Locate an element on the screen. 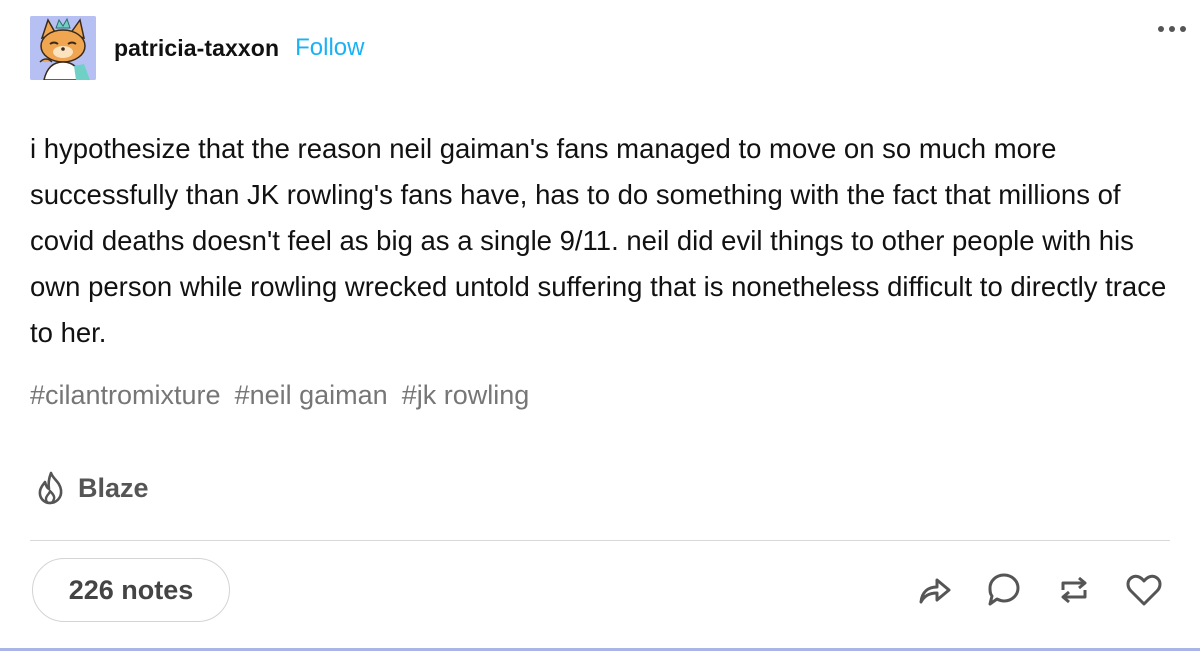  heart-icon is located at coordinates (1144, 590).